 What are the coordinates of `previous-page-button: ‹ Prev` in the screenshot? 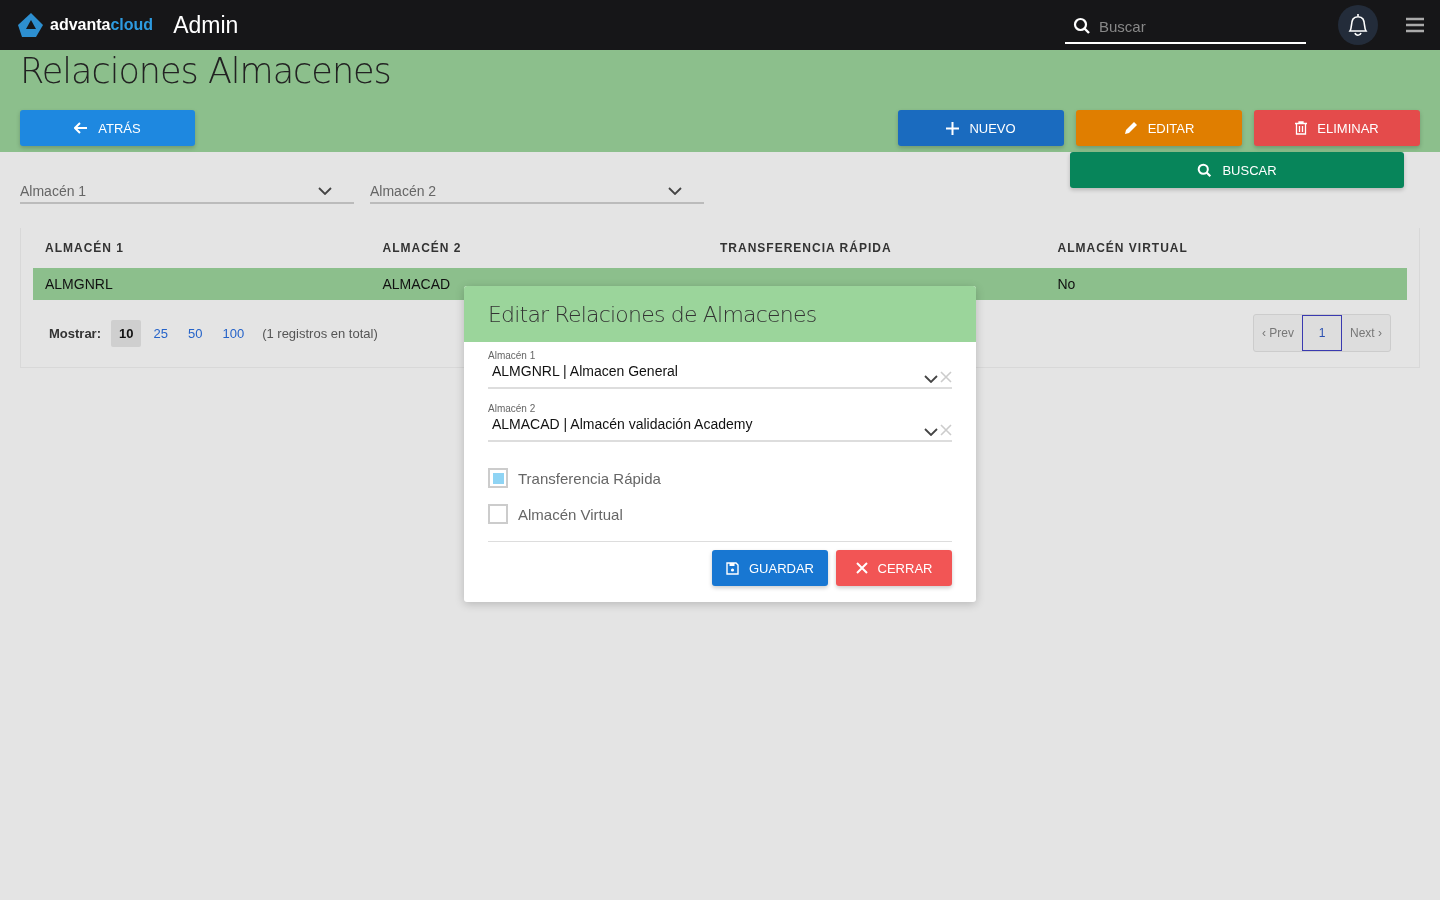 It's located at (1277, 333).